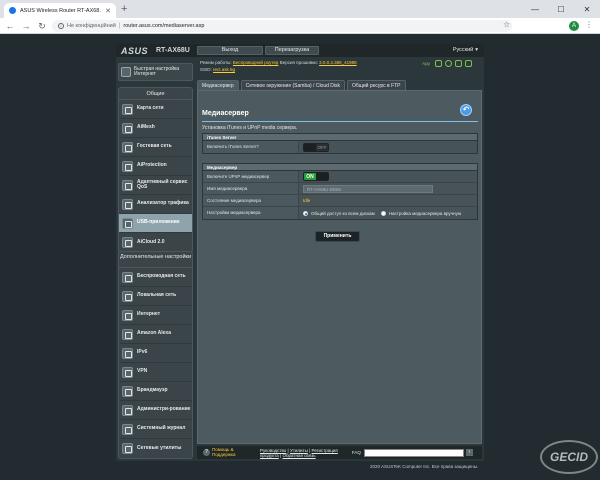 The height and width of the screenshot is (480, 600). What do you see at coordinates (155, 448) in the screenshot?
I see `sidebar-item-network-tools: Сетевые утилиты` at bounding box center [155, 448].